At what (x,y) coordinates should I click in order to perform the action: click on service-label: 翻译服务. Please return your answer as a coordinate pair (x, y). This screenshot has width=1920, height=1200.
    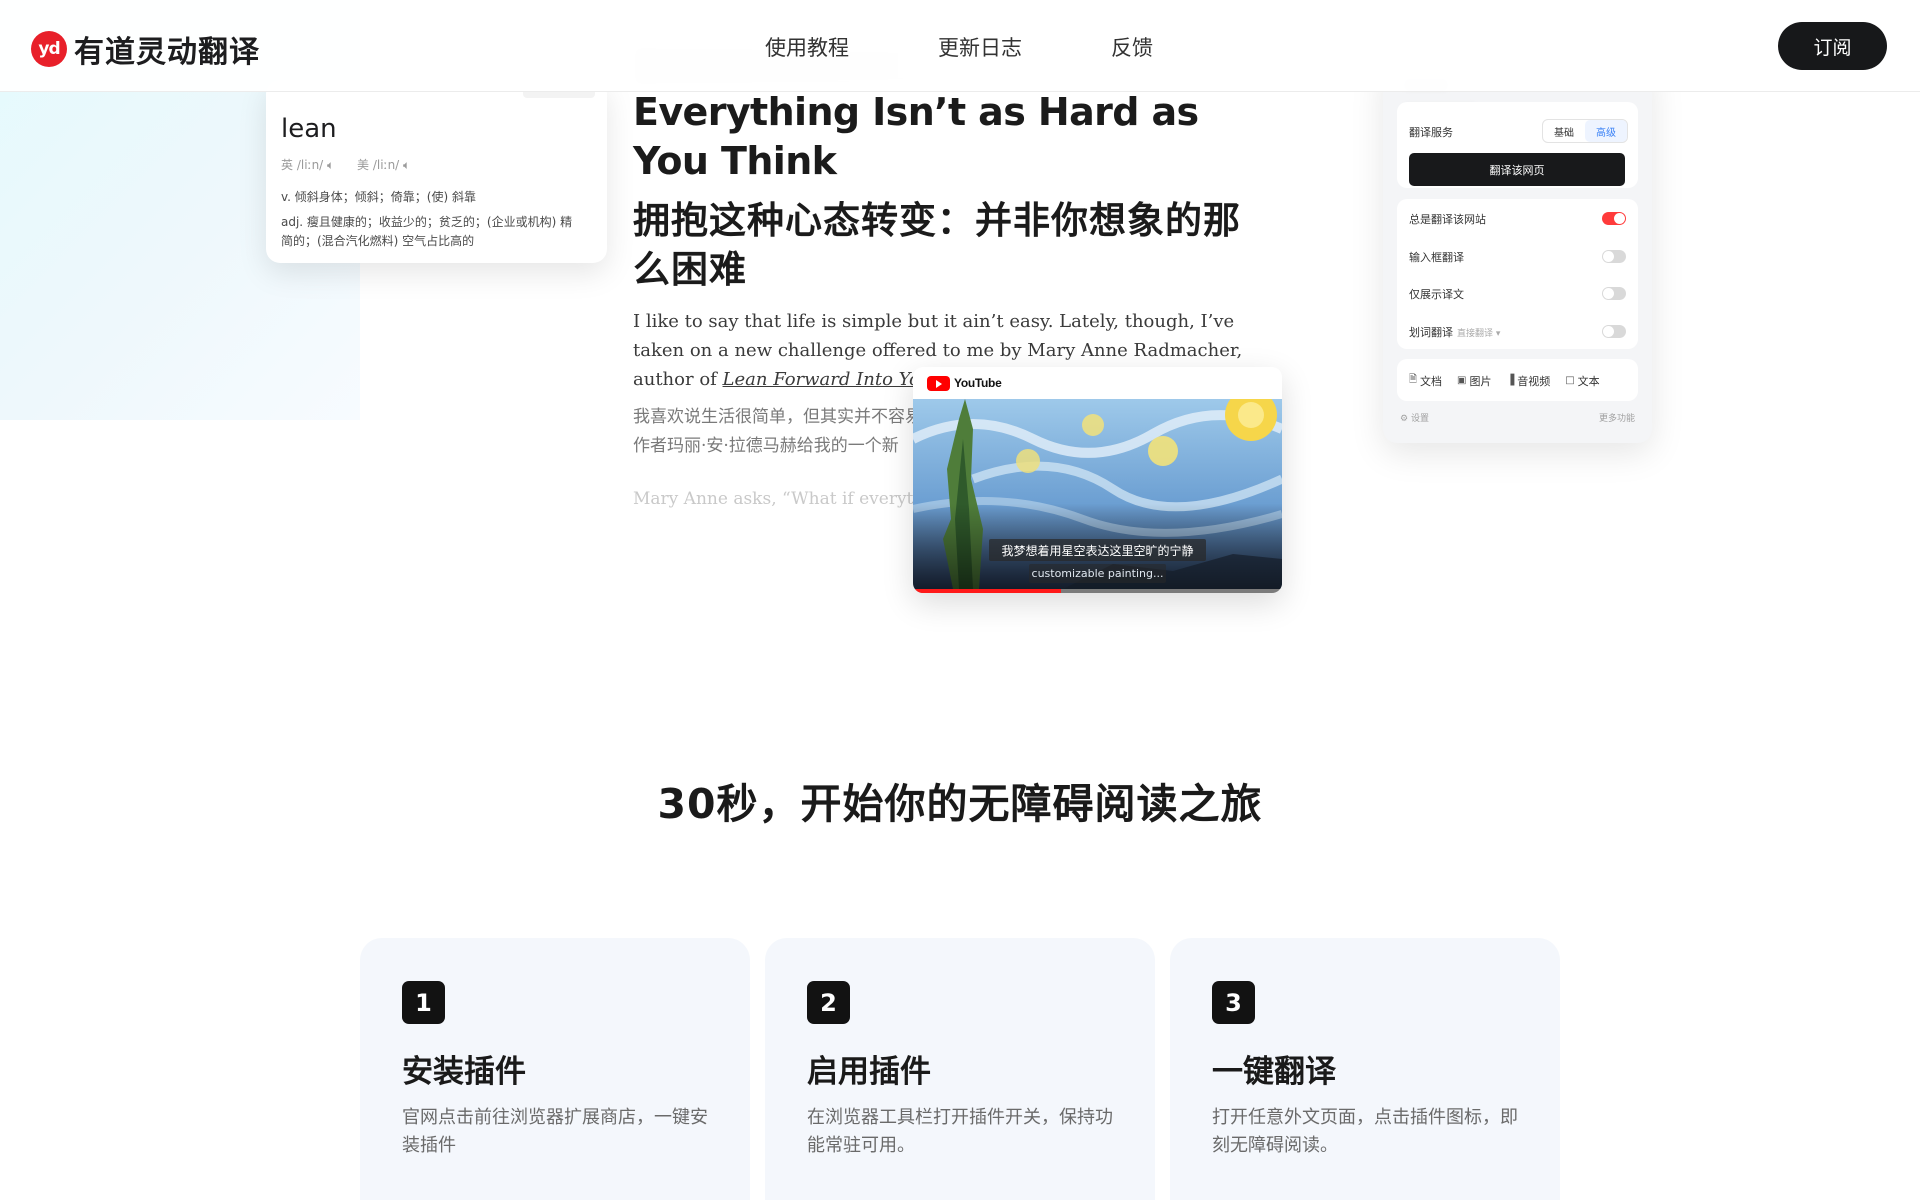
    Looking at the image, I should click on (1431, 132).